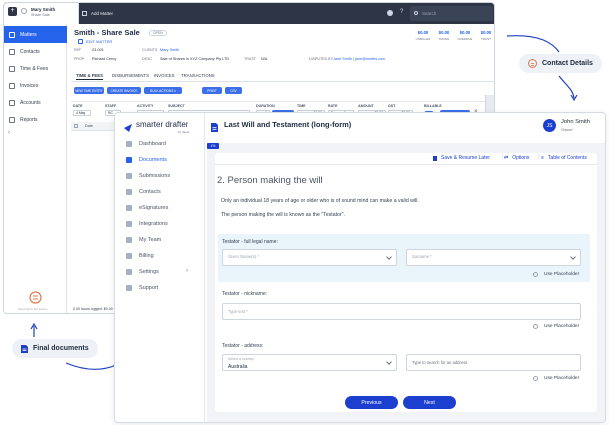 The height and width of the screenshot is (425, 609). Describe the element at coordinates (162, 124) in the screenshot. I see `brand-name: smarter drafter` at that location.